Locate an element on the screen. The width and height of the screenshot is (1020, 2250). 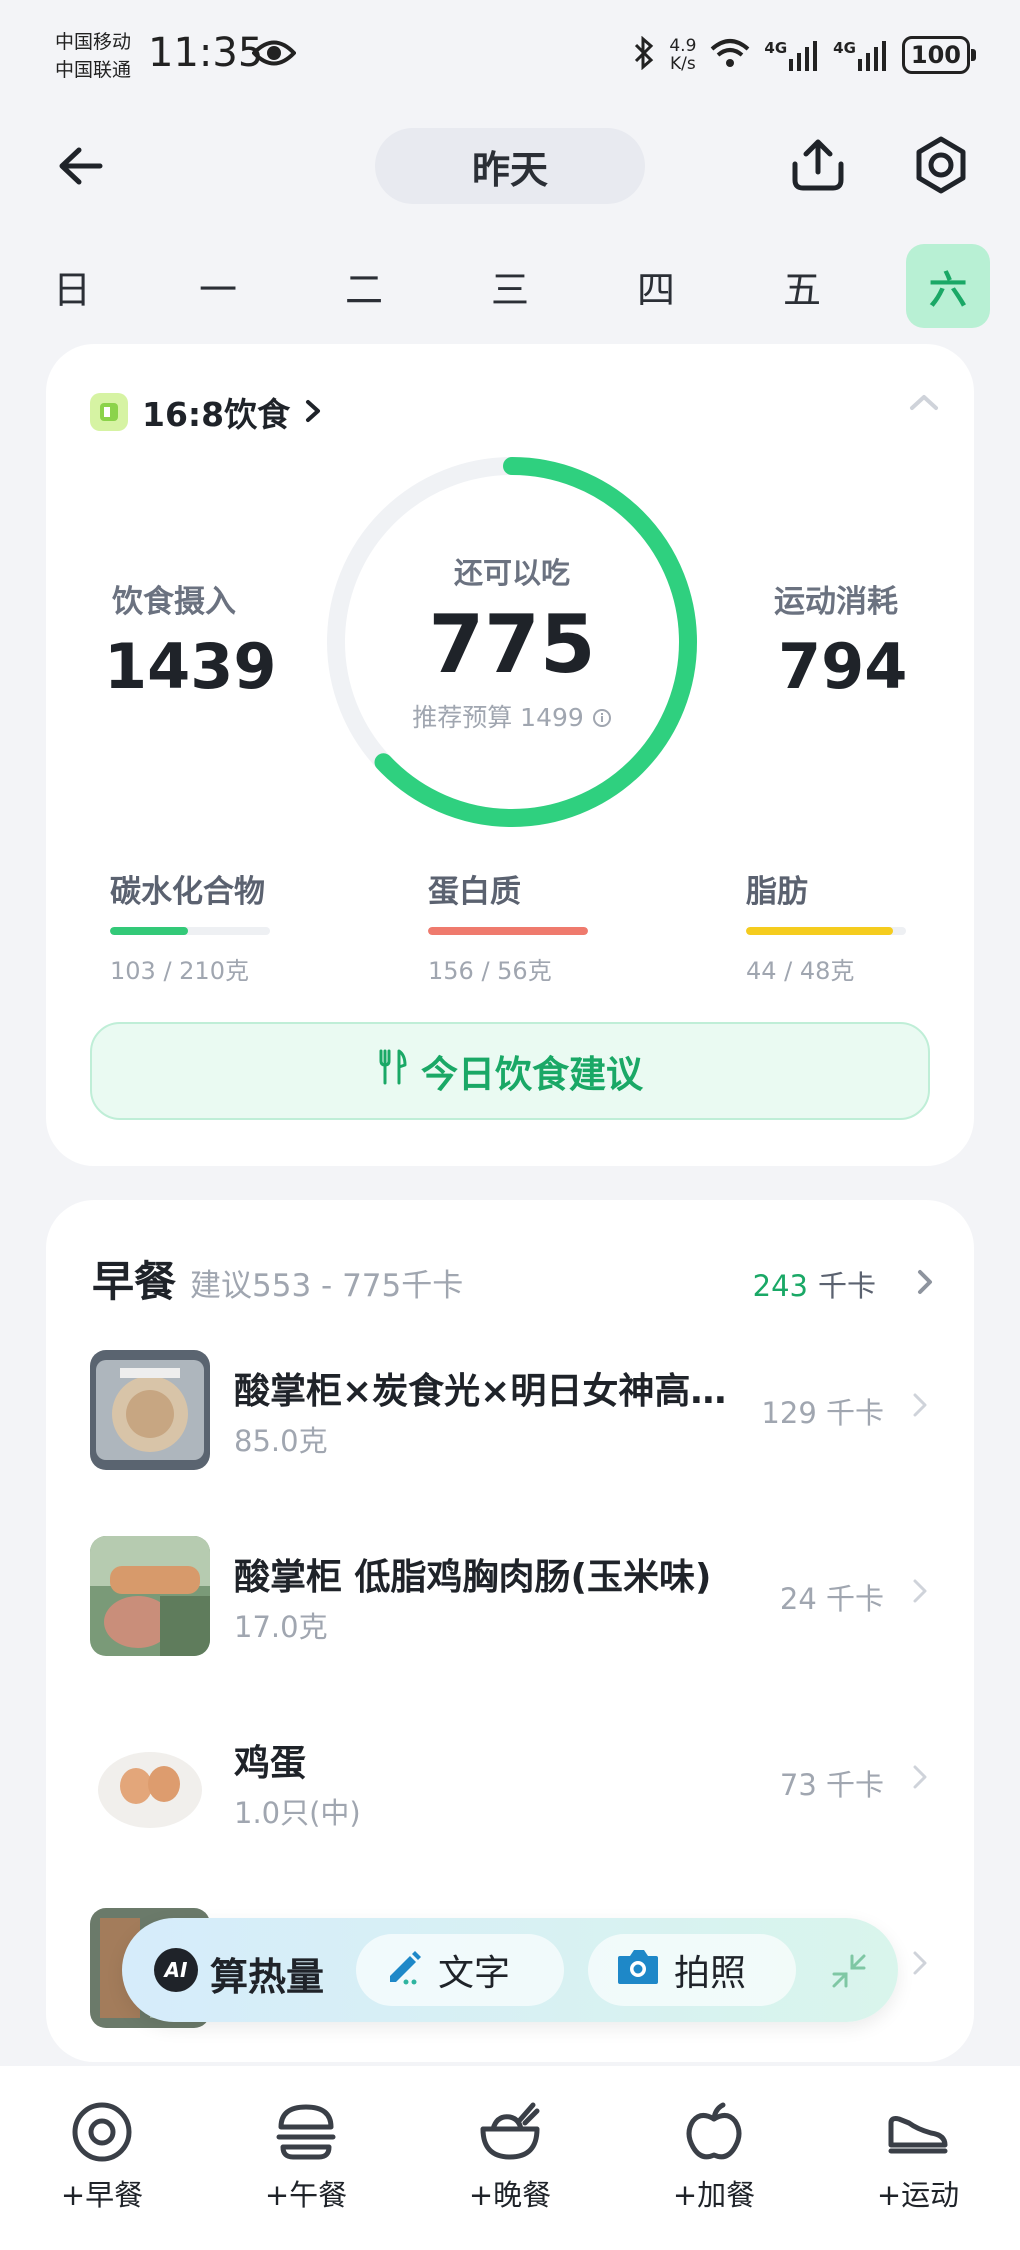
day-thu: 四 is located at coordinates (656, 286).